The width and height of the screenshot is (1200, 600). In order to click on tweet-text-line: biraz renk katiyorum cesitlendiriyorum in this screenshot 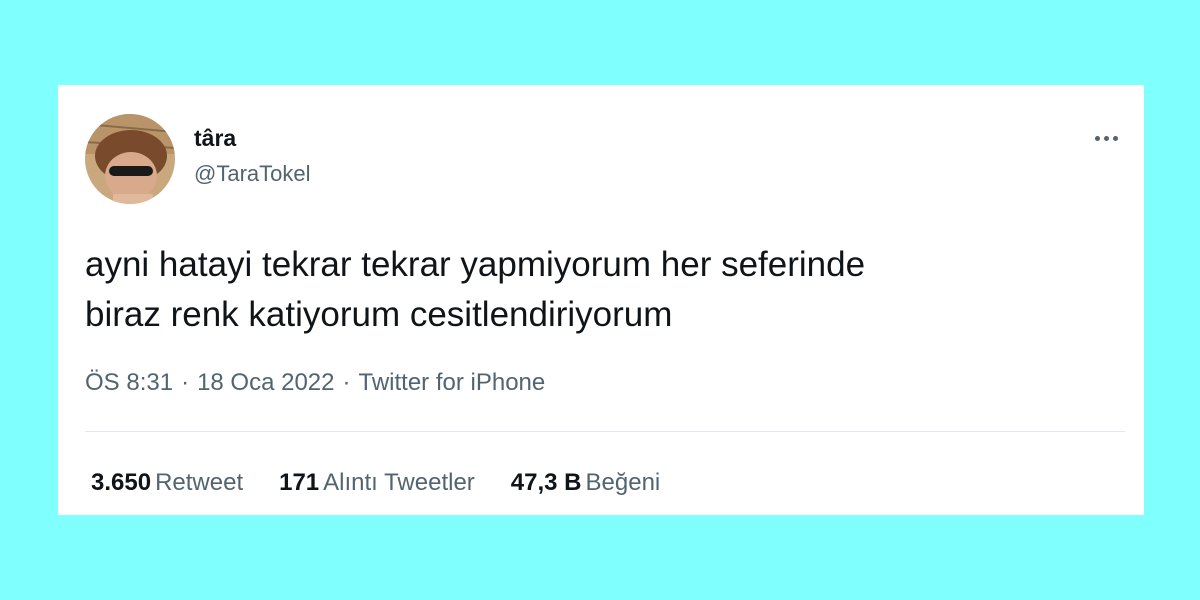, I will do `click(379, 314)`.